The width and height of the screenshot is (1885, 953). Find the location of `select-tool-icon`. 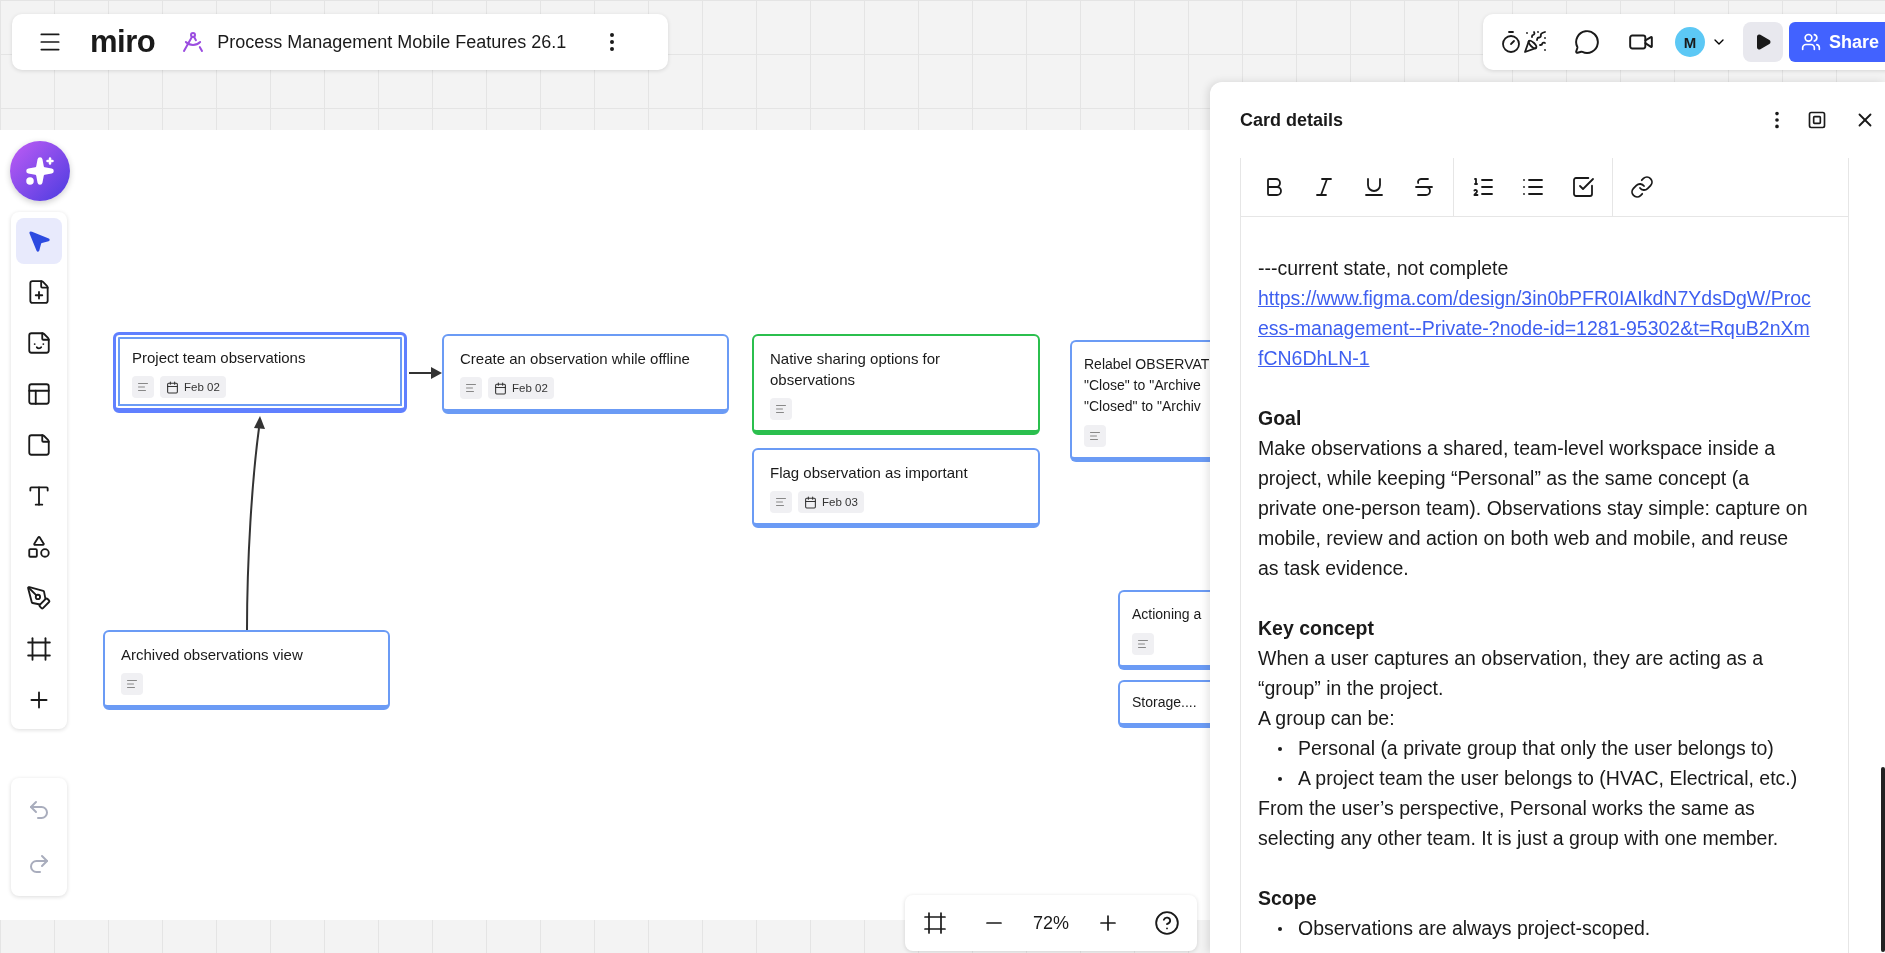

select-tool-icon is located at coordinates (39, 241).